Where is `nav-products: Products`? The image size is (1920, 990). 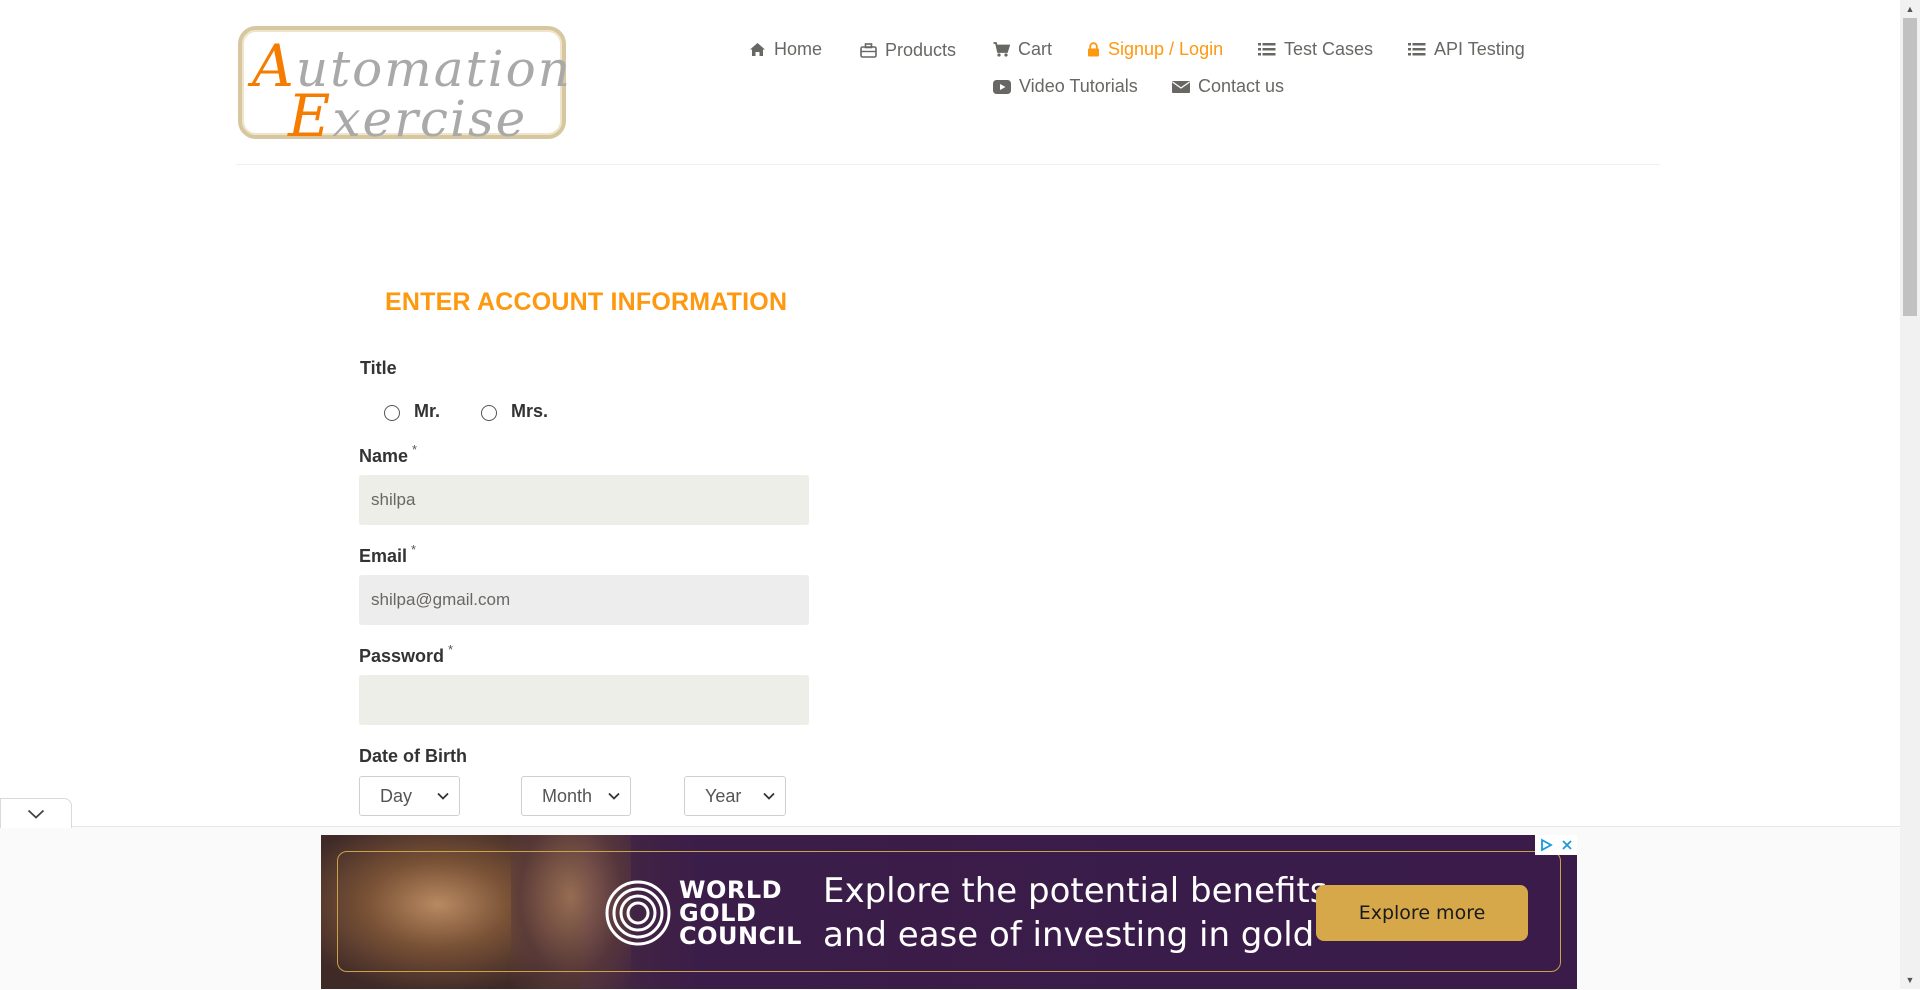
nav-products: Products is located at coordinates (908, 50).